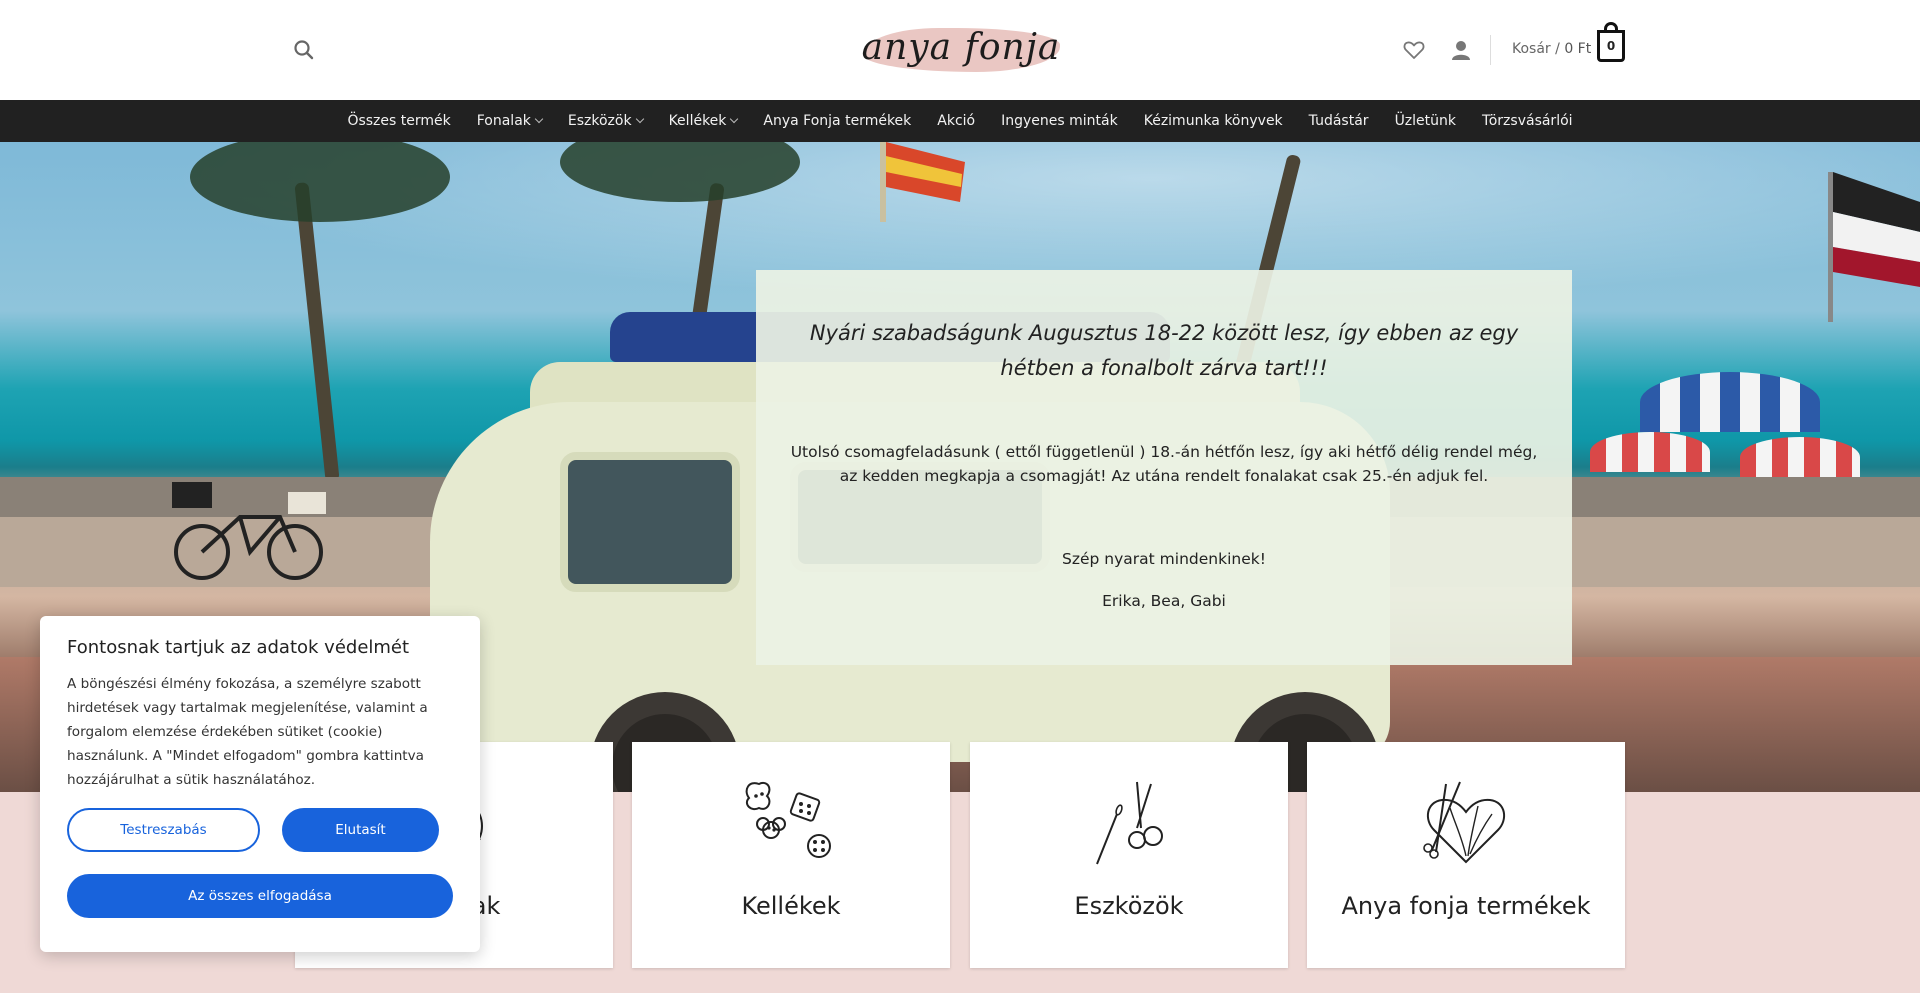 The width and height of the screenshot is (1920, 993). I want to click on nav-item-torzsvasarloi: Törzsvásárlói, so click(1527, 121).